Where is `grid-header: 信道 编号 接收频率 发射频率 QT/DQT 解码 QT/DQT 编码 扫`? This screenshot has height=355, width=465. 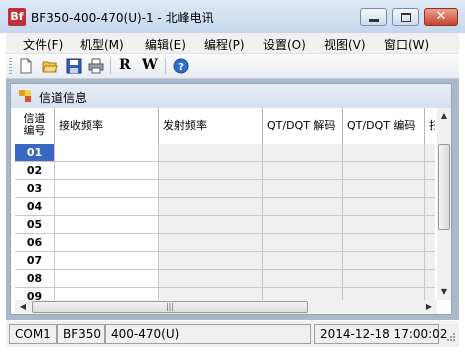
grid-header: 信道 编号 接收频率 发射频率 QT/DQT 解码 QT/DQT 编码 扫 is located at coordinates (225, 126).